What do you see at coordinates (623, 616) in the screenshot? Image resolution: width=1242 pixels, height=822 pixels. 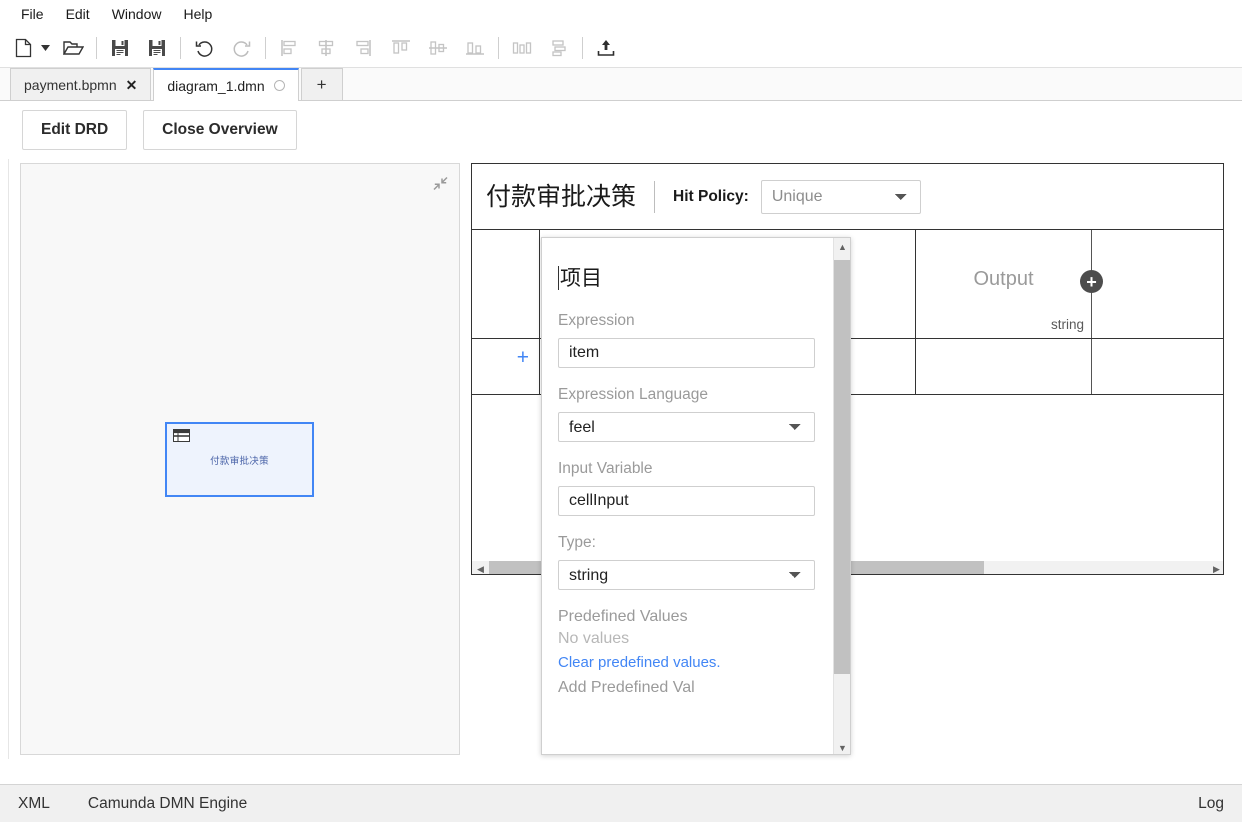 I see `predefined-values-label: Predefined Values` at bounding box center [623, 616].